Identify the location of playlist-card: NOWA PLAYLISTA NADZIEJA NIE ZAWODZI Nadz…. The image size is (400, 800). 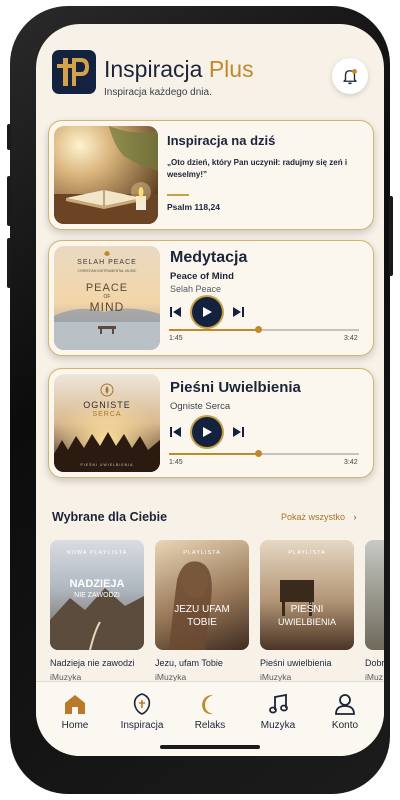
(97, 611).